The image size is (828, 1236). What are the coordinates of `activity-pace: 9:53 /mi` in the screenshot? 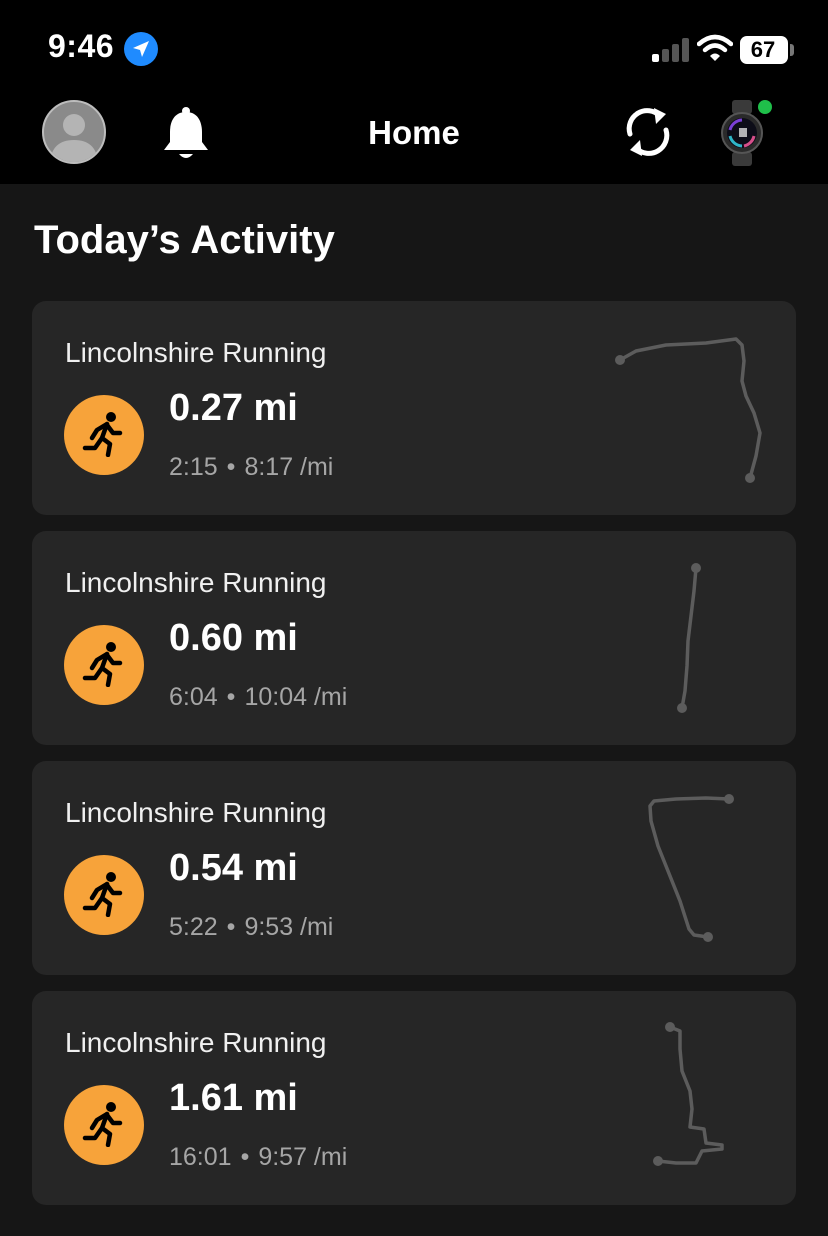 It's located at (289, 927).